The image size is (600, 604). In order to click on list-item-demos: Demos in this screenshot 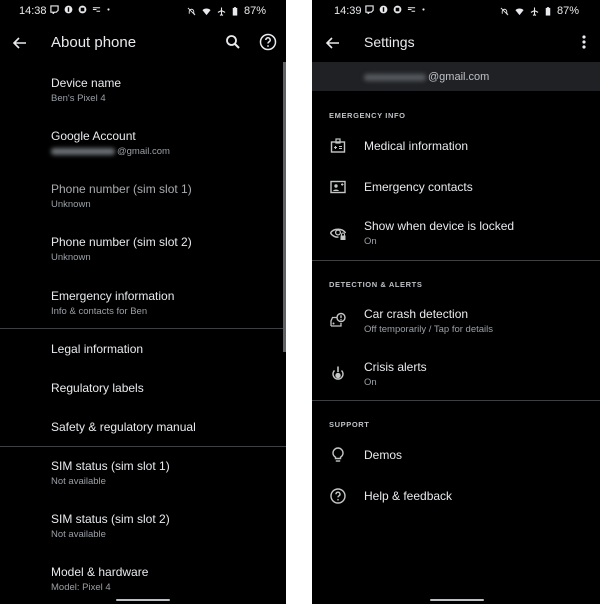, I will do `click(456, 456)`.